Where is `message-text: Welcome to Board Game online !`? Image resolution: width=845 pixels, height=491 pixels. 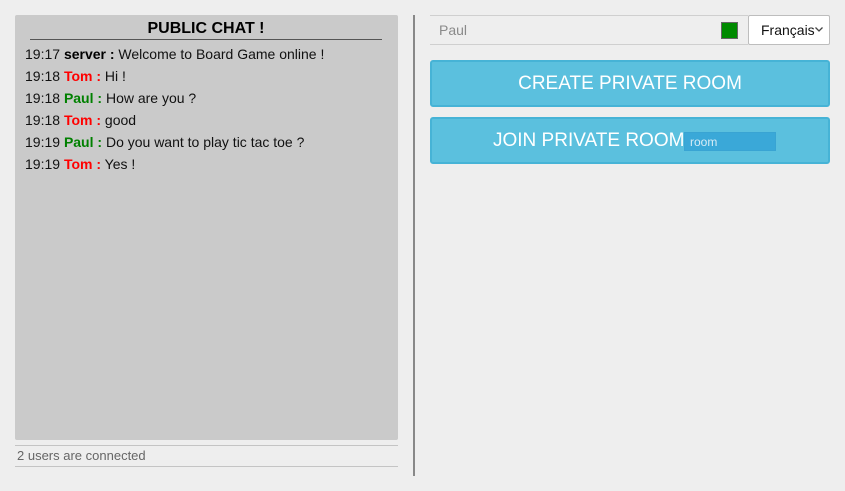
message-text: Welcome to Board Game online ! is located at coordinates (221, 54).